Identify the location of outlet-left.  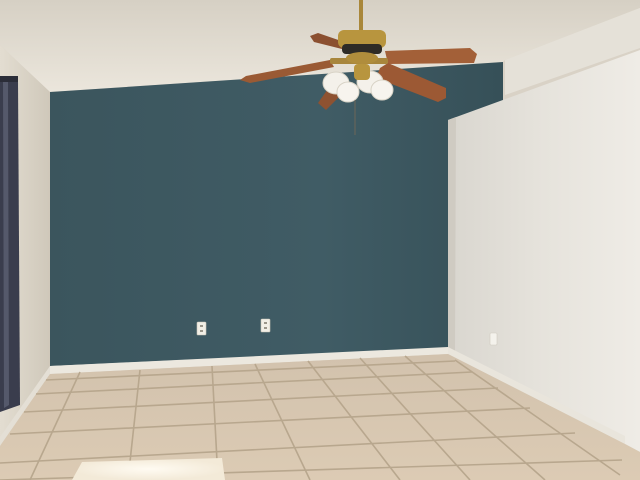
(201, 328).